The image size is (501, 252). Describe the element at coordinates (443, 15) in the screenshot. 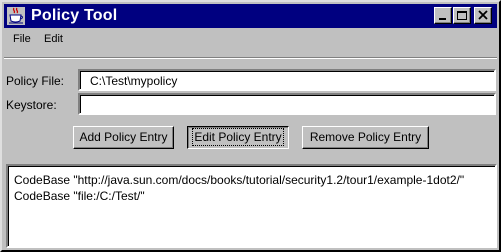

I see `minimize-button` at that location.